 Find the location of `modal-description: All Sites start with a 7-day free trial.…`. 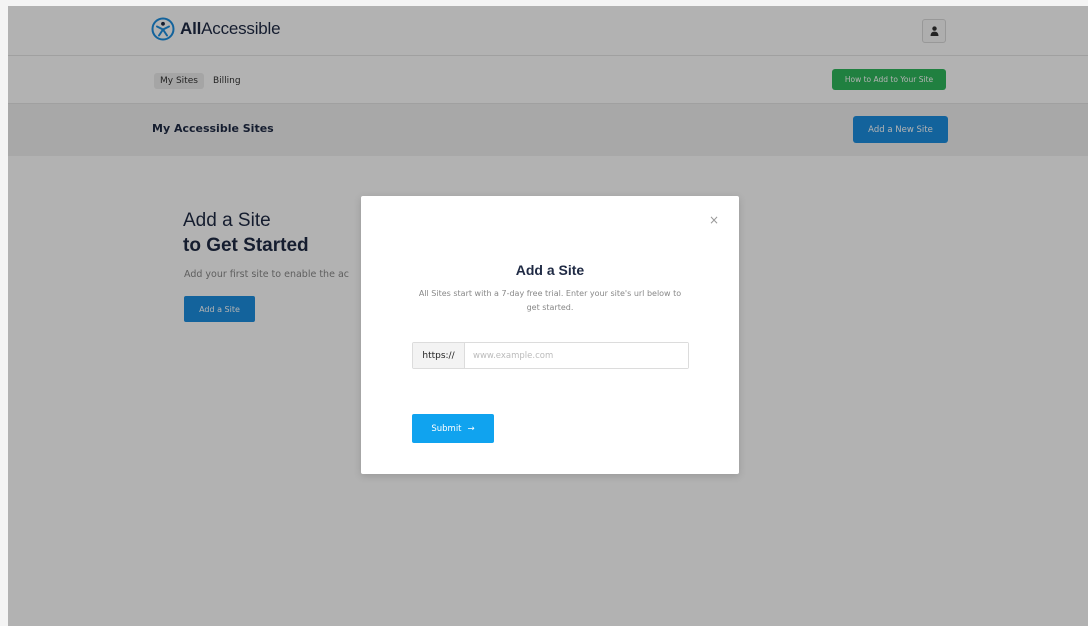

modal-description: All Sites start with a 7-day free trial.… is located at coordinates (550, 300).